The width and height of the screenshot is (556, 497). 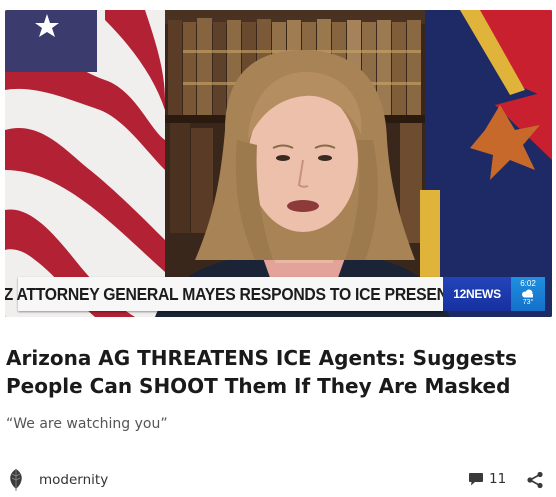 I want to click on cloud-icon, so click(x=527, y=293).